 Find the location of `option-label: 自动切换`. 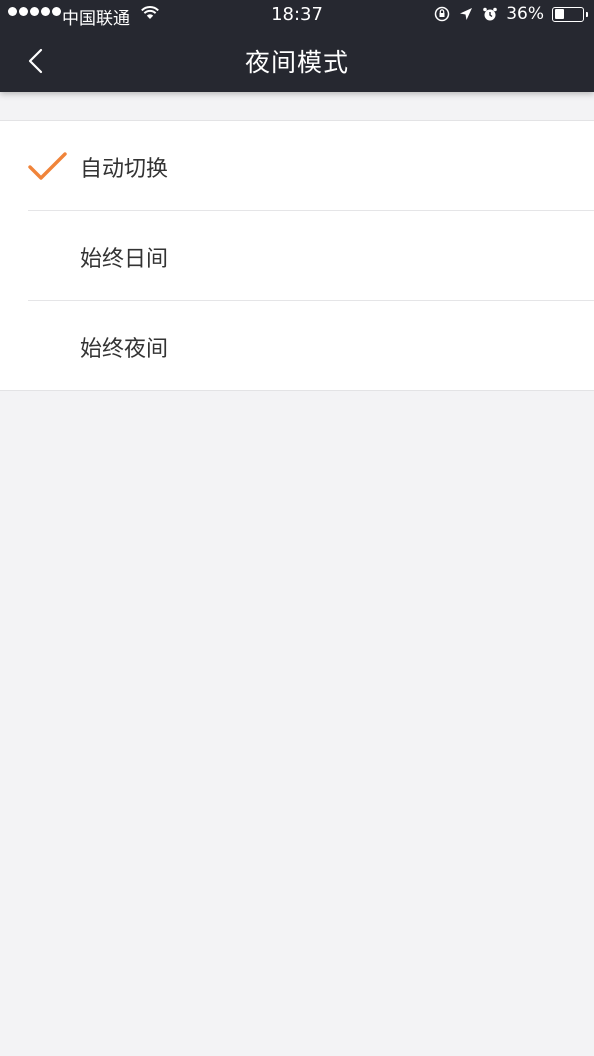

option-label: 自动切换 is located at coordinates (124, 169).